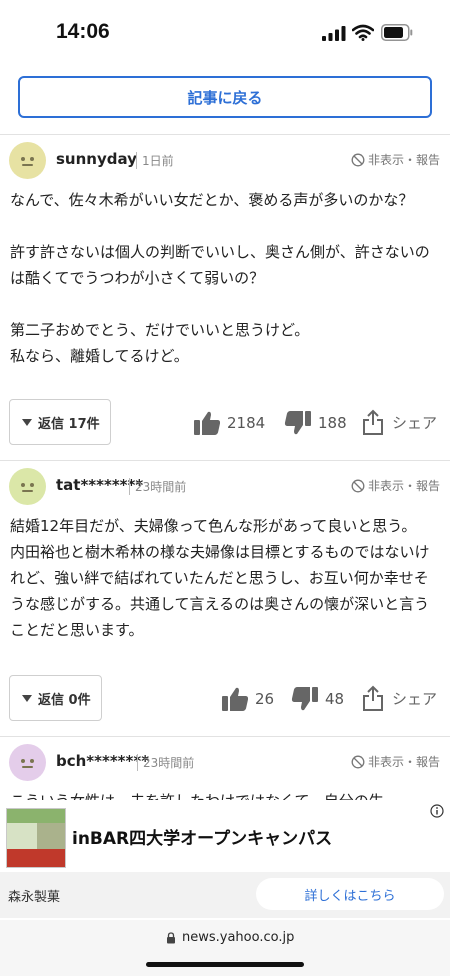 The height and width of the screenshot is (976, 450). What do you see at coordinates (225, 31) in the screenshot?
I see `status-bar: 14:06` at bounding box center [225, 31].